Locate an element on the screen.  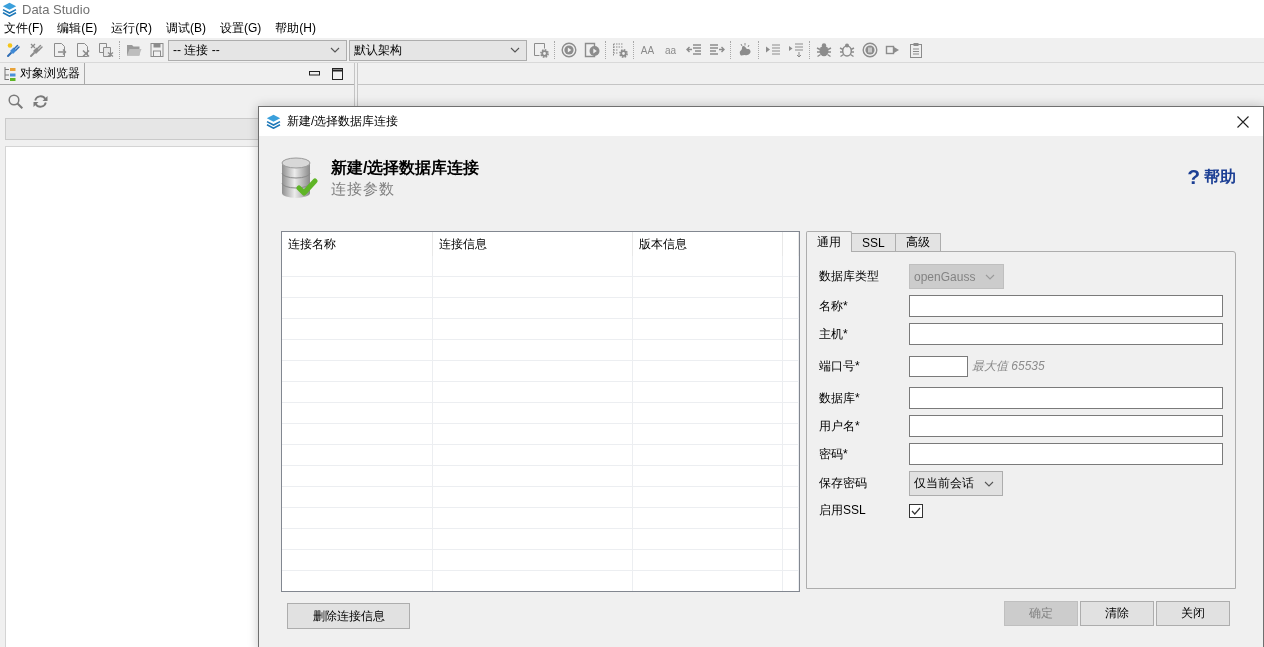
close-icon is located at coordinates (1243, 121).